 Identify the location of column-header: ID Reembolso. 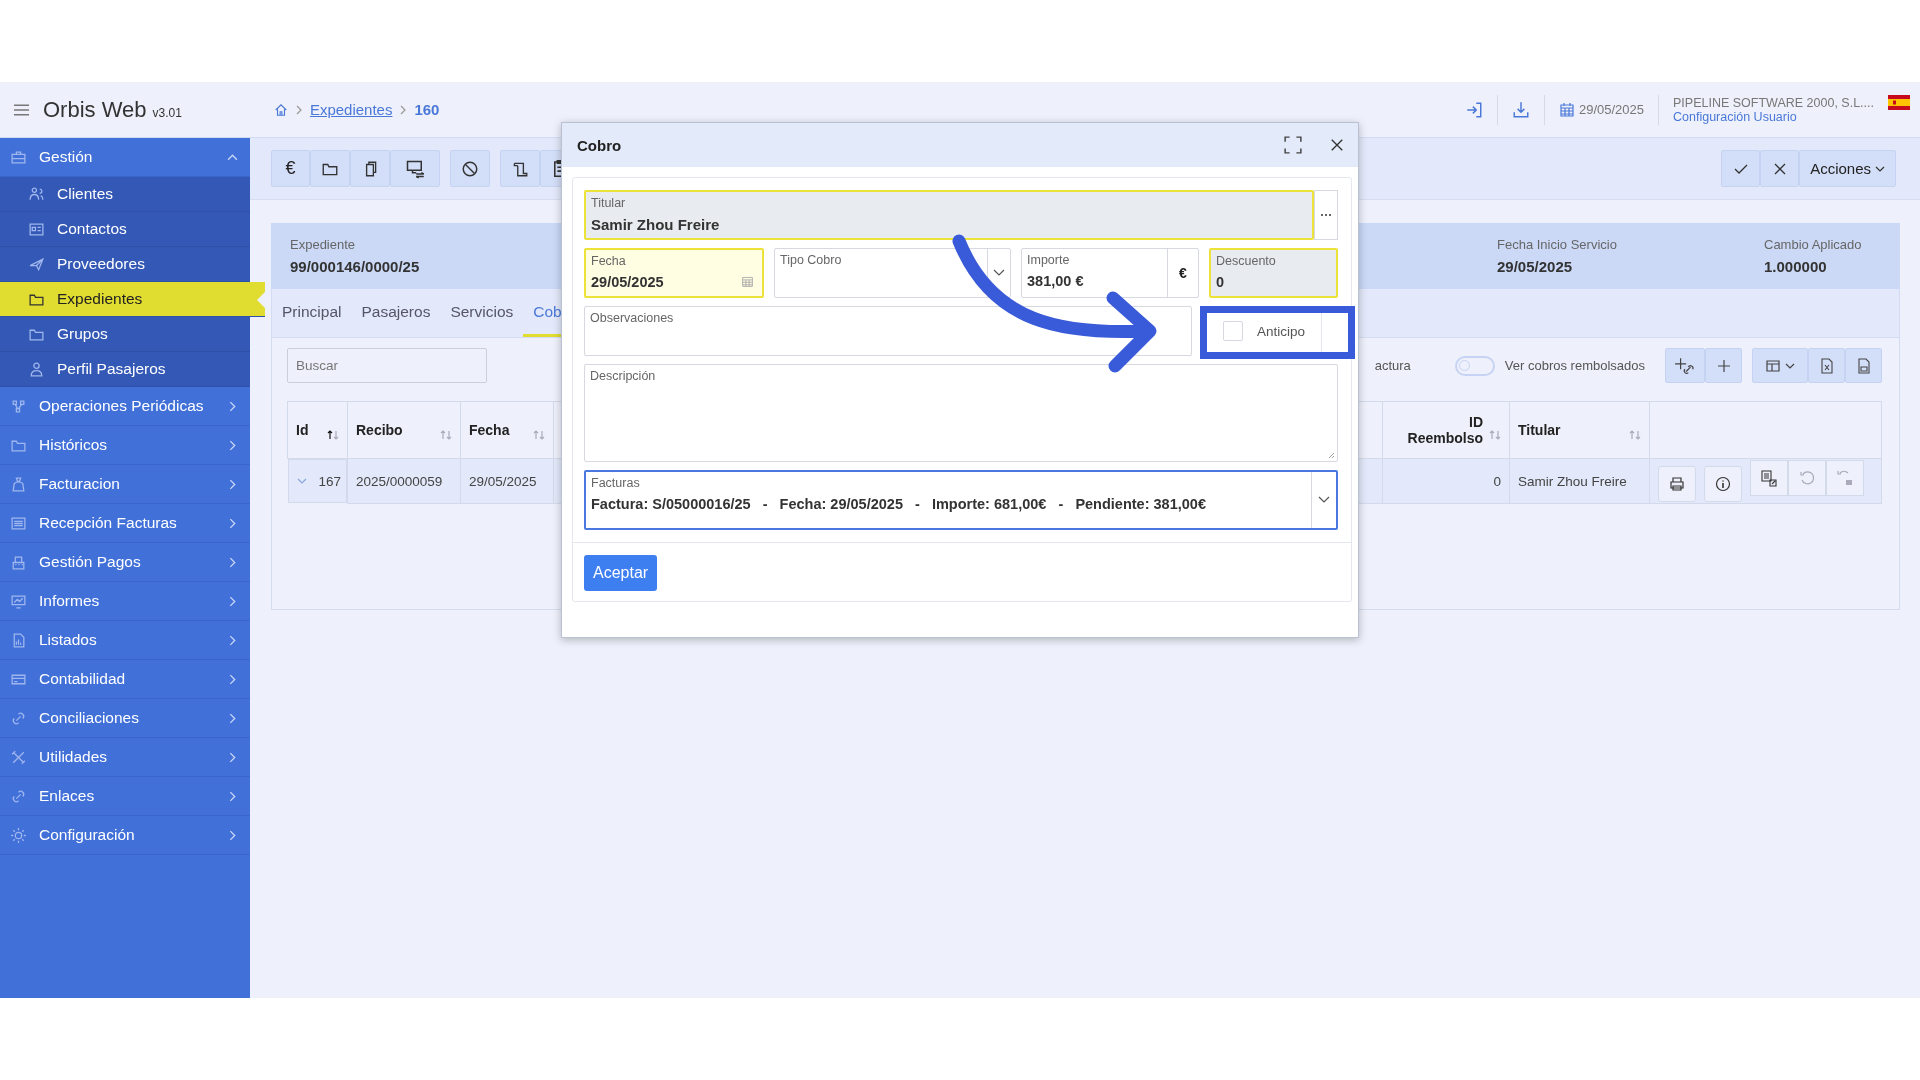
(1446, 430).